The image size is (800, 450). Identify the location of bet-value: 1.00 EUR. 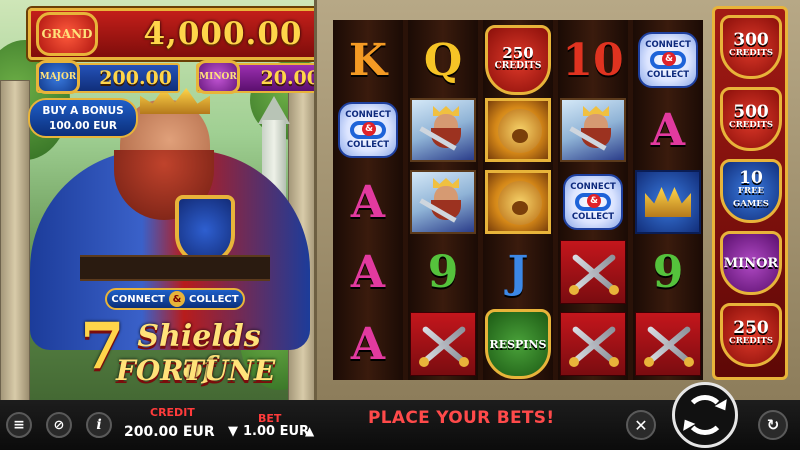
(276, 431).